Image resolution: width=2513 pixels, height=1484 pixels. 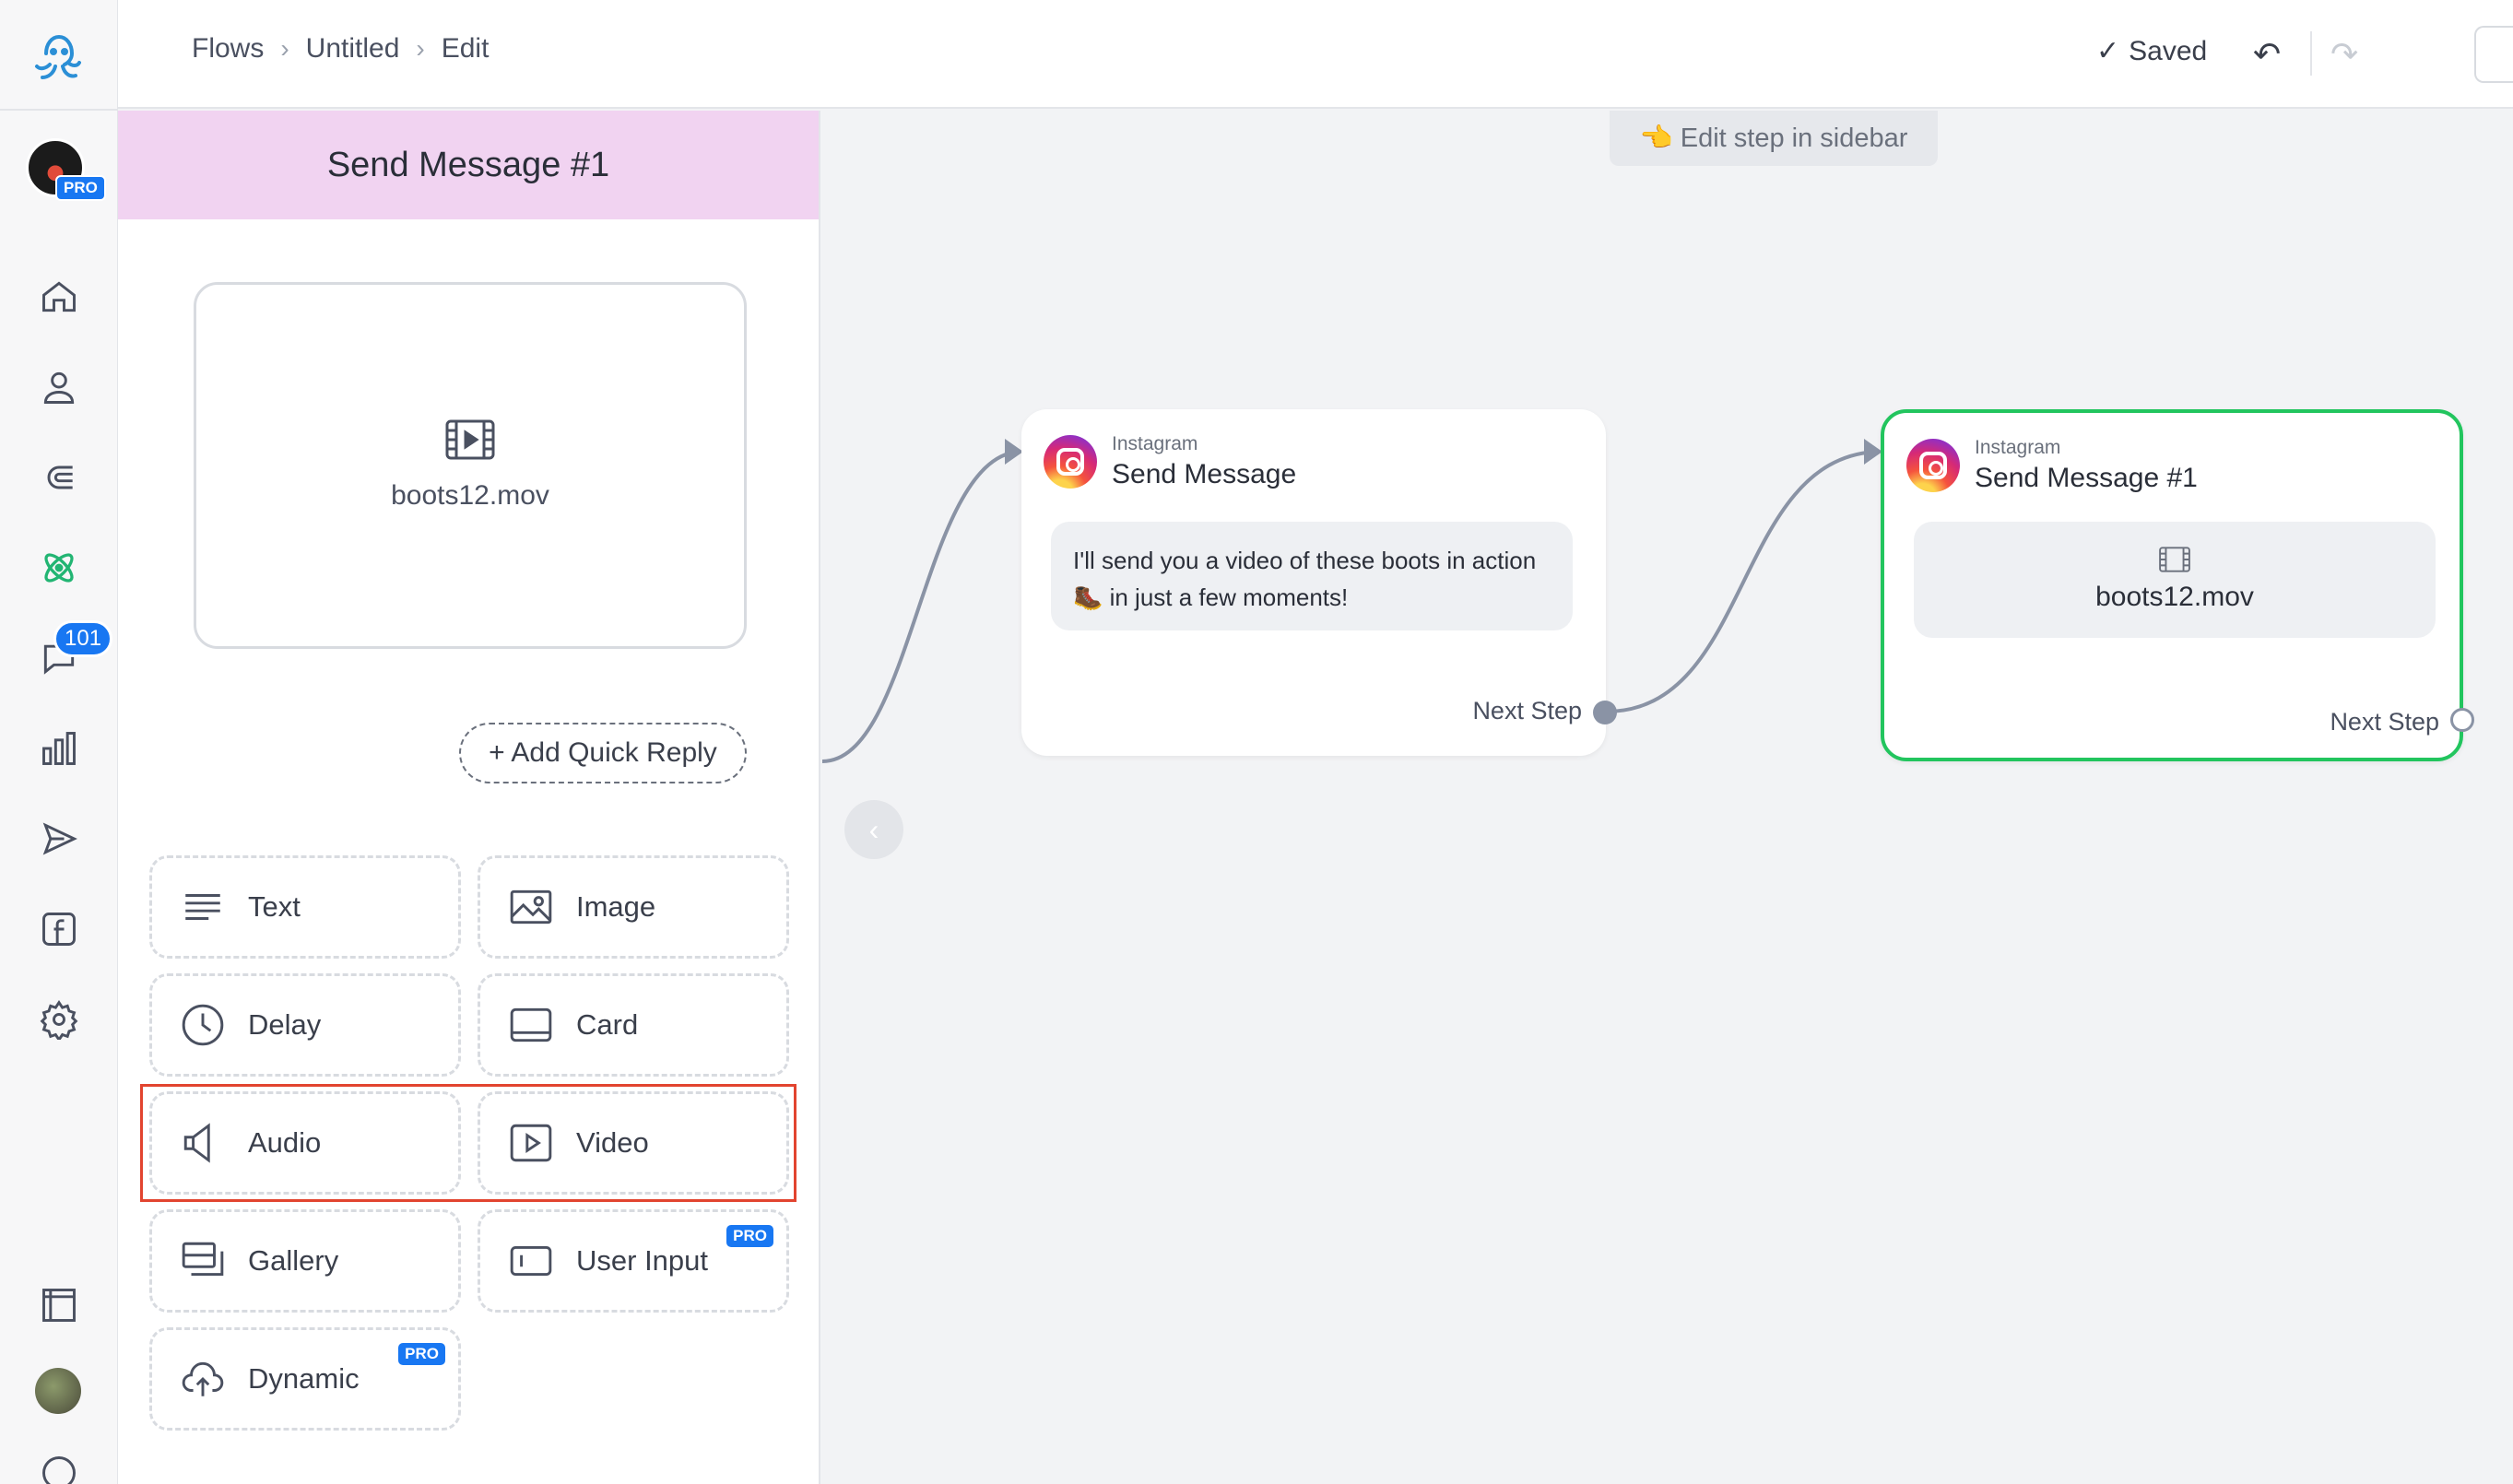 I want to click on clock-icon, so click(x=203, y=1025).